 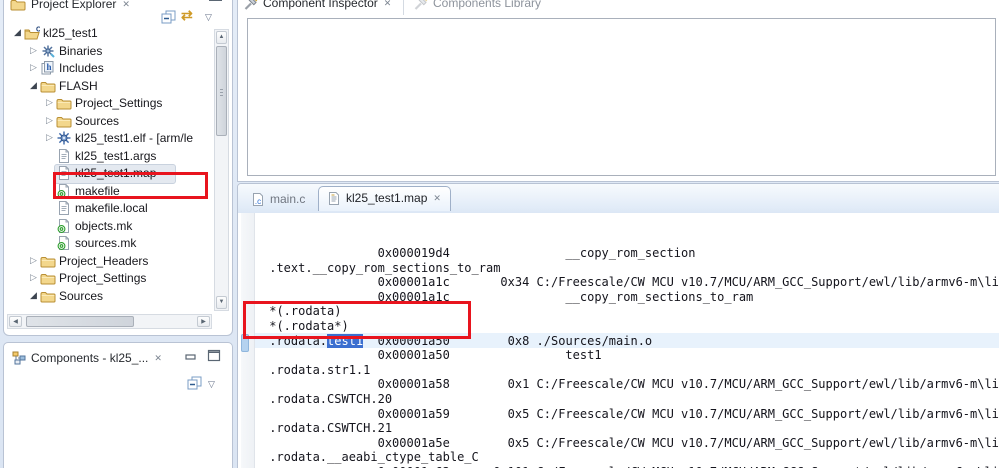 What do you see at coordinates (134, 138) in the screenshot?
I see `tree-item-label: kl25_test1.elf - [arm/le` at bounding box center [134, 138].